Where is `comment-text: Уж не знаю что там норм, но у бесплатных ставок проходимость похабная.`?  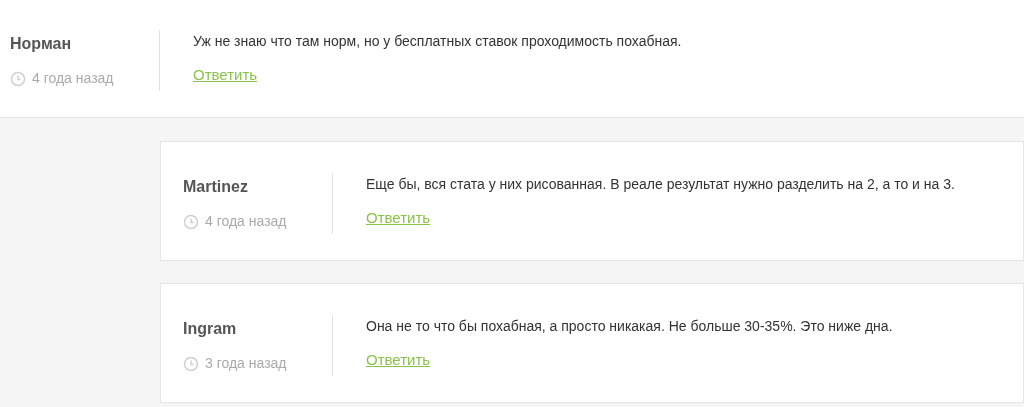
comment-text: Уж не знаю что там норм, но у бесплатных ставок проходимость похабная. is located at coordinates (437, 41).